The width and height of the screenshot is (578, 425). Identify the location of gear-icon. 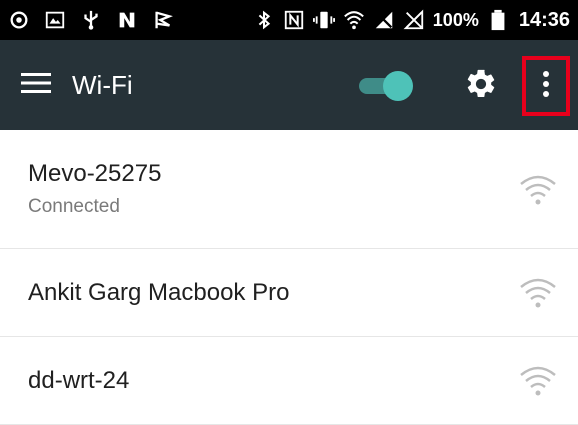
(481, 86).